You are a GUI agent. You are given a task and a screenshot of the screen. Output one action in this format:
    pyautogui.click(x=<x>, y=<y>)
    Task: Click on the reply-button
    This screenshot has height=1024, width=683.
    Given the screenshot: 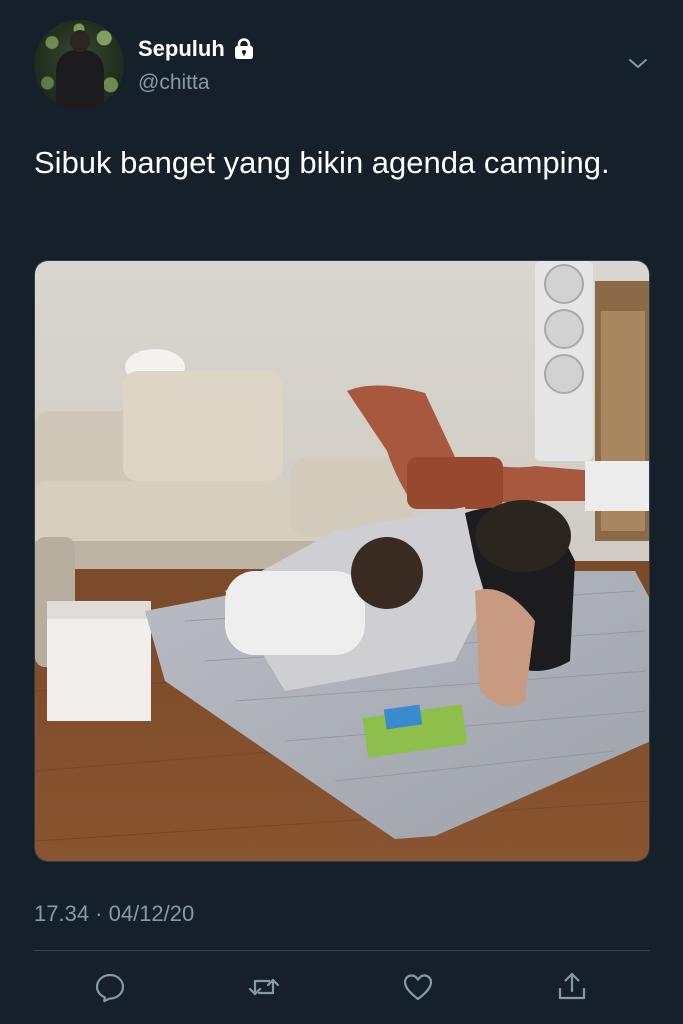 What is the action you would take?
    pyautogui.click(x=110, y=987)
    